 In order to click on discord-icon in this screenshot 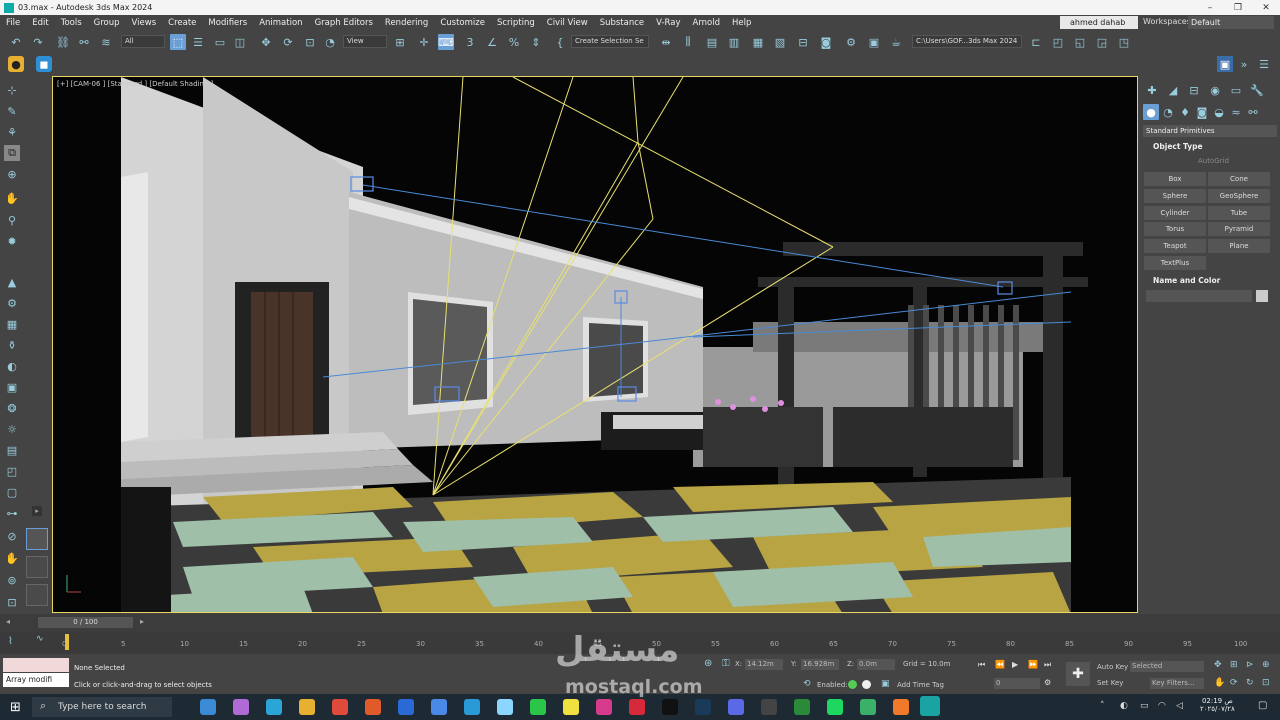, I will do `click(736, 707)`.